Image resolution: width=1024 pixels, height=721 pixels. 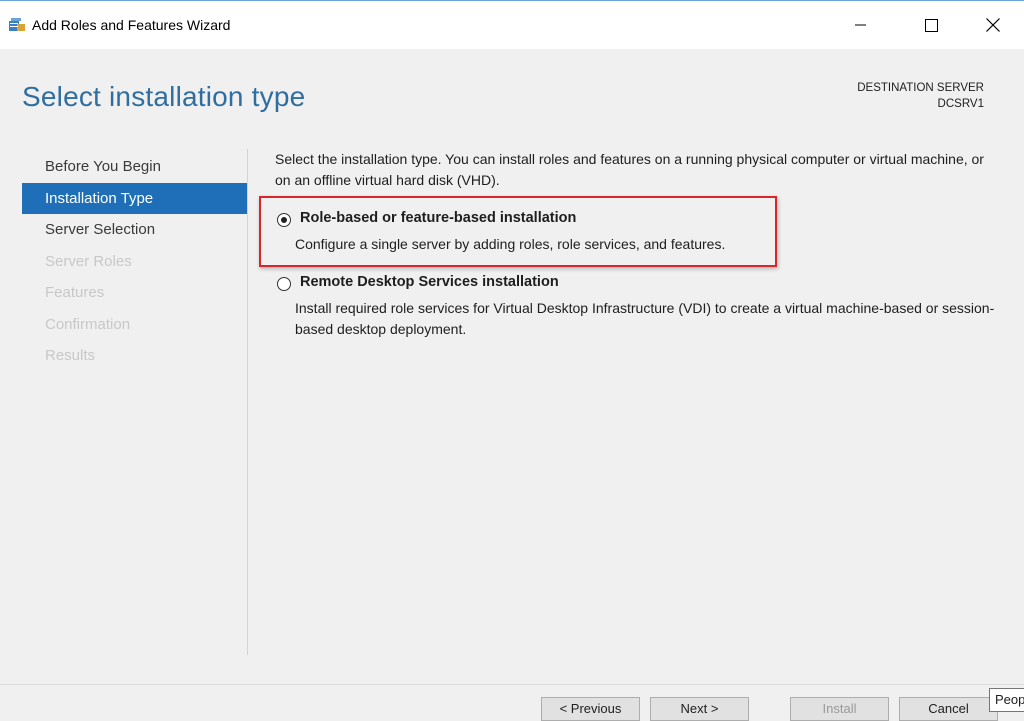 I want to click on next-button: Next >, so click(x=699, y=709).